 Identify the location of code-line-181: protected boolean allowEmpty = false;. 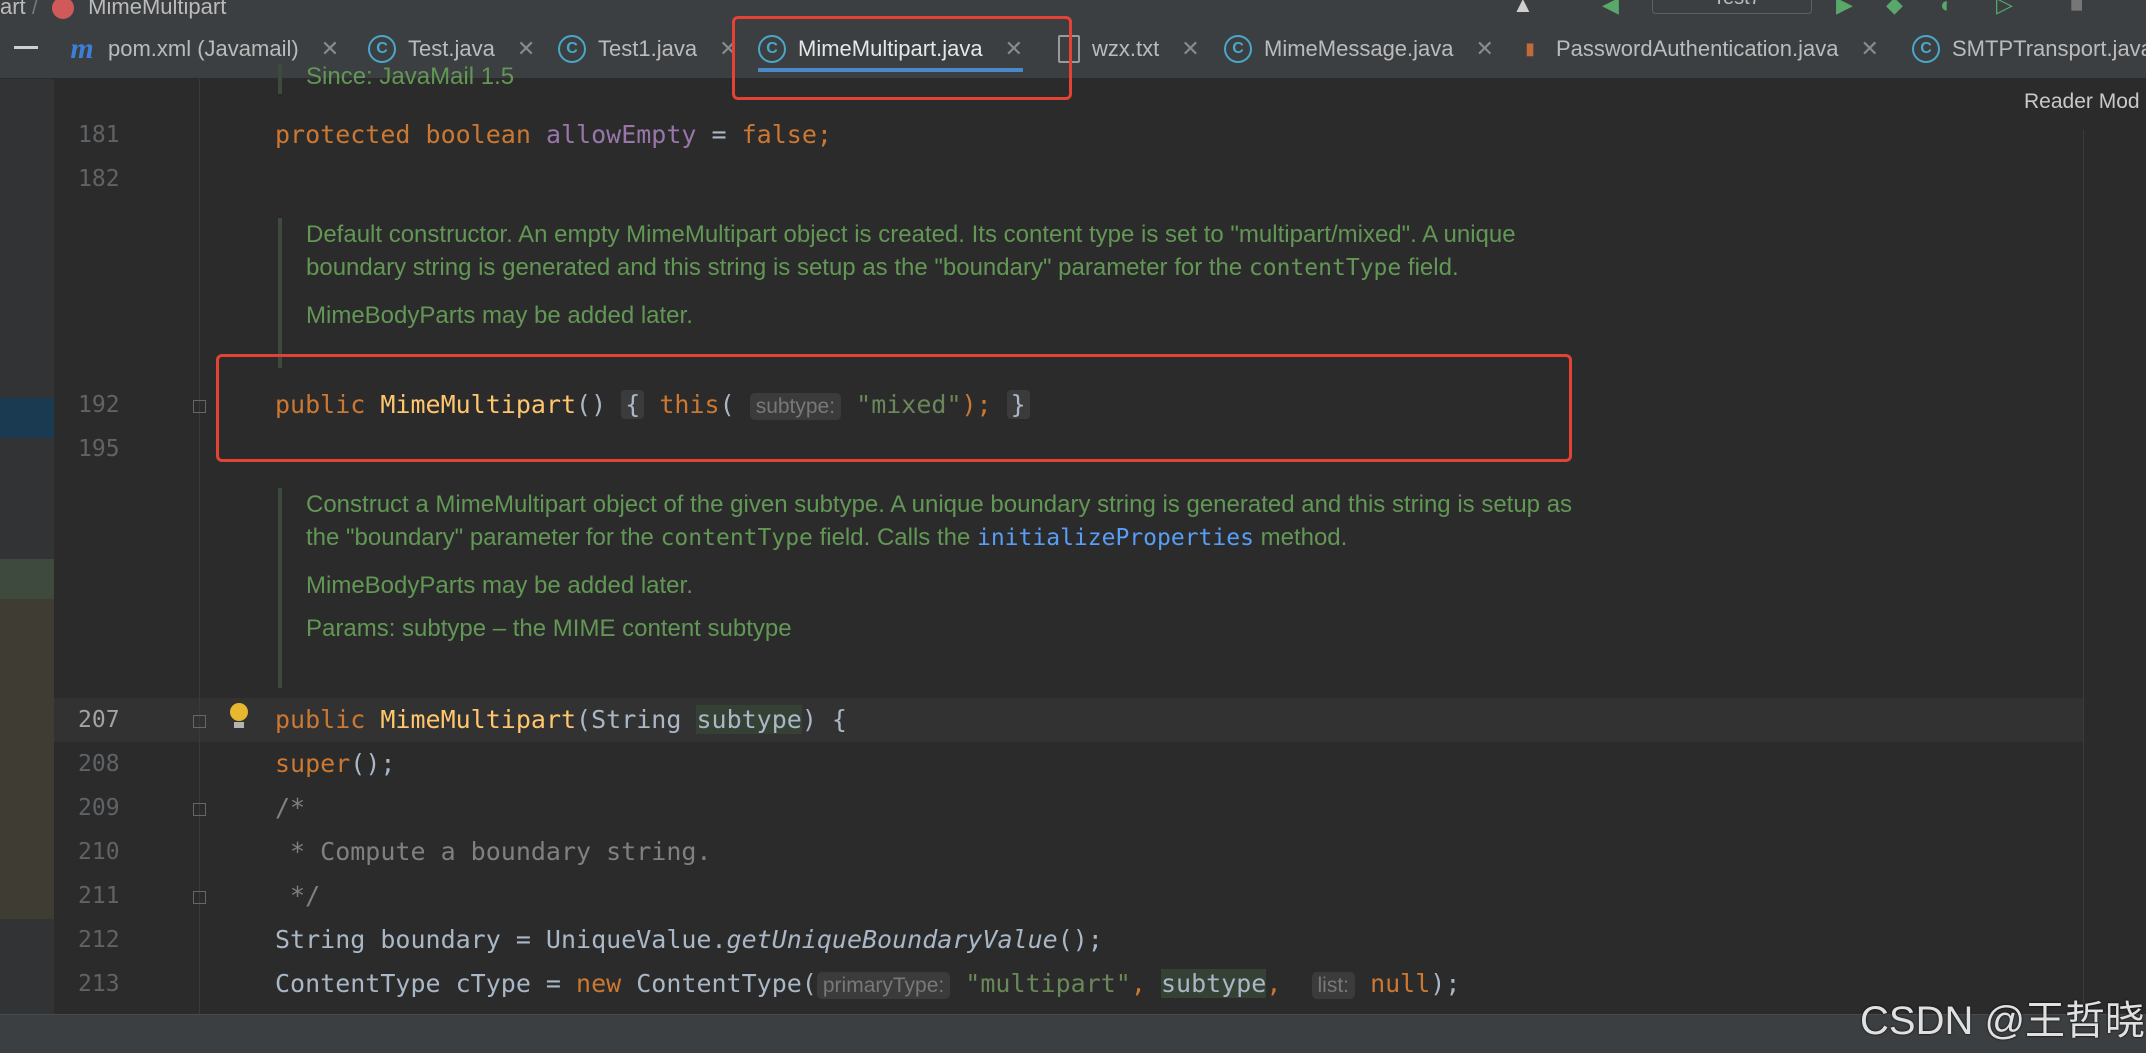
(553, 134).